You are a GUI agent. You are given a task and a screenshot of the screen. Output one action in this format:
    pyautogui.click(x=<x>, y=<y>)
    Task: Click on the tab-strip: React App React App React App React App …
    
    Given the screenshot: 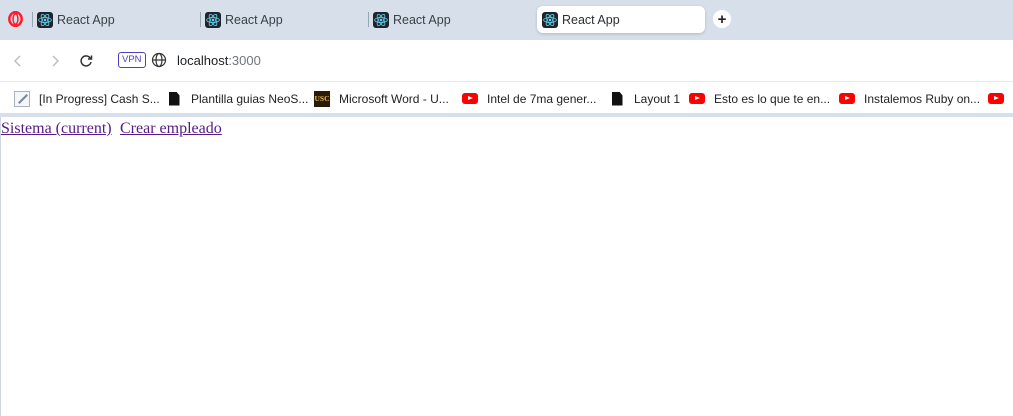 What is the action you would take?
    pyautogui.click(x=506, y=20)
    